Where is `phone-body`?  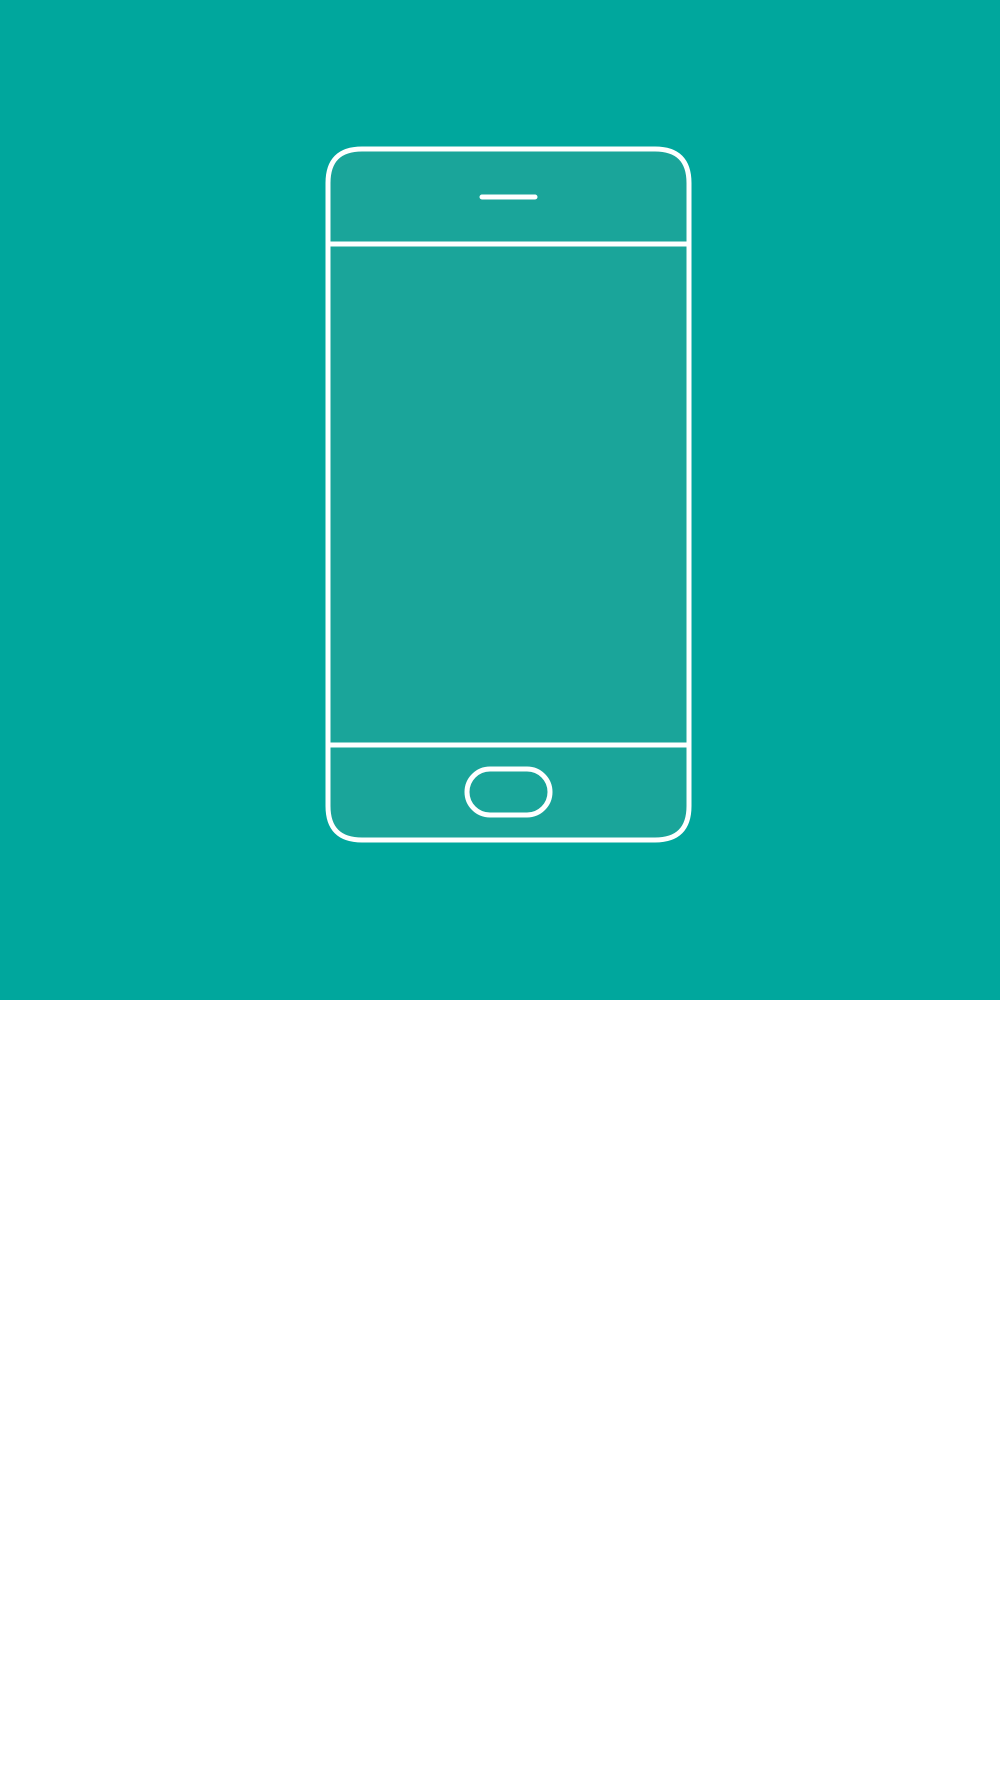 phone-body is located at coordinates (508, 494).